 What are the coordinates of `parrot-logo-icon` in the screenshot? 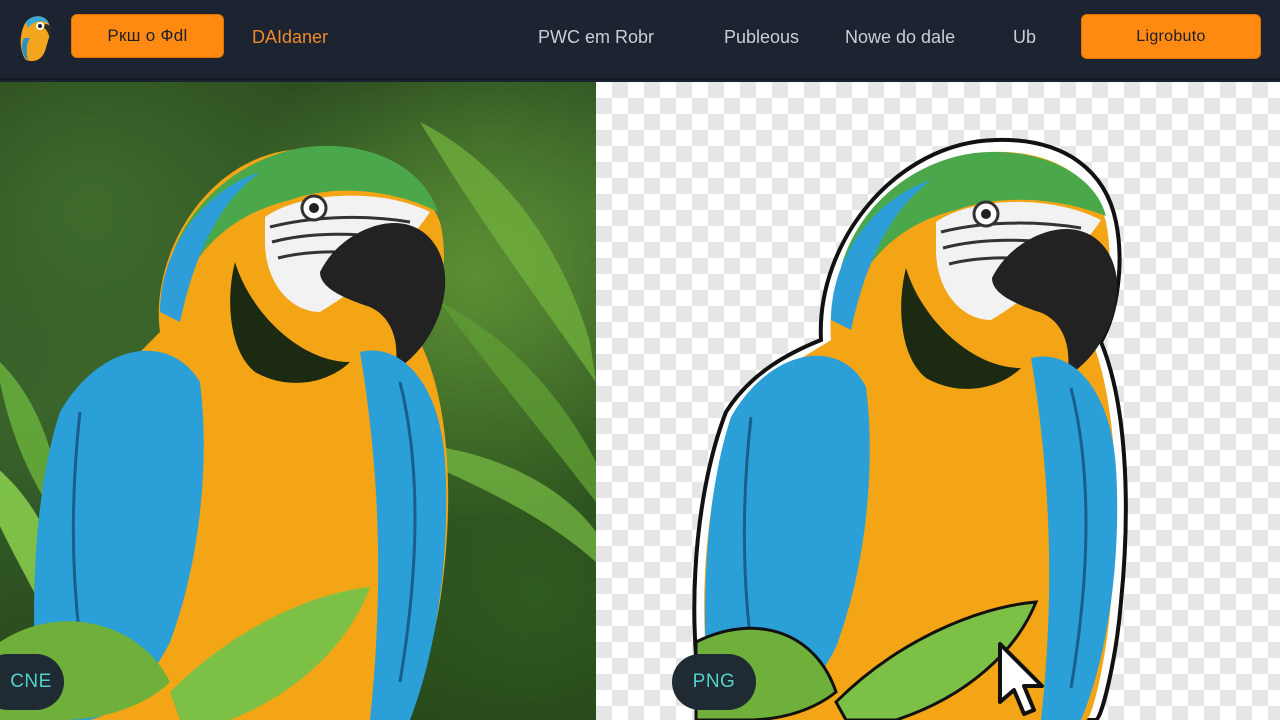 It's located at (35, 38).